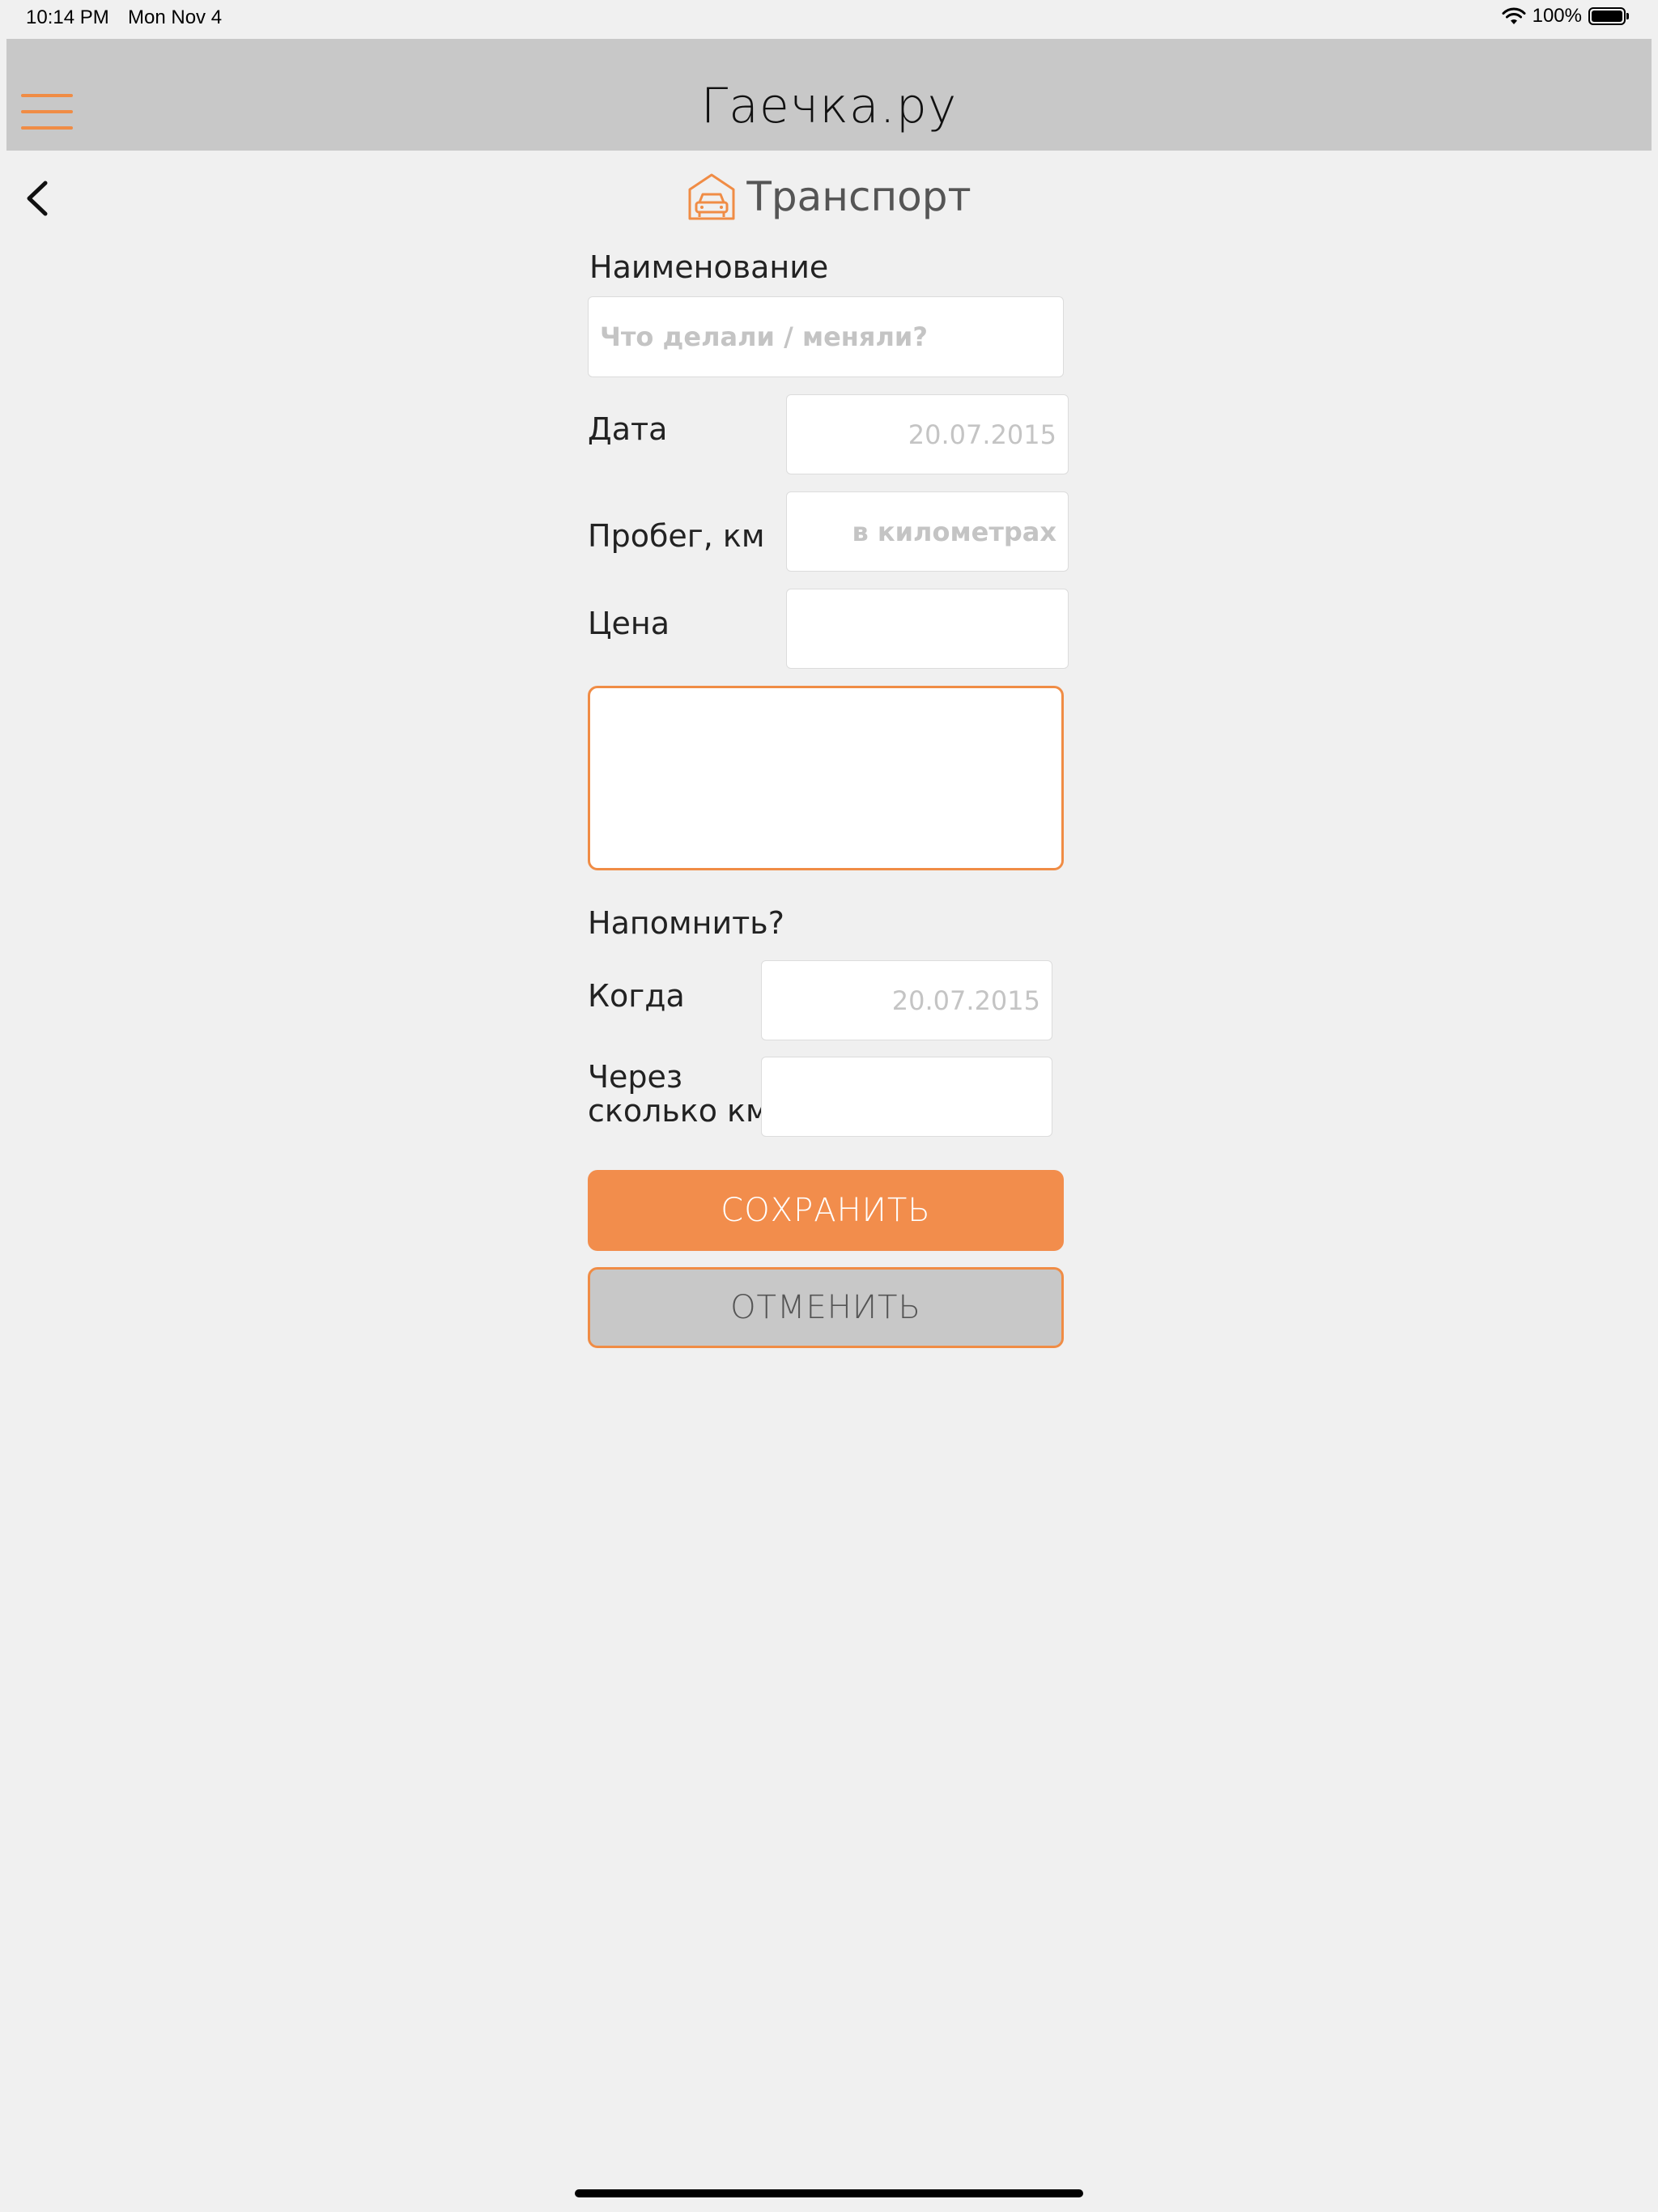 This screenshot has width=1658, height=2212. Describe the element at coordinates (636, 996) in the screenshot. I see `when-label: Когда` at that location.